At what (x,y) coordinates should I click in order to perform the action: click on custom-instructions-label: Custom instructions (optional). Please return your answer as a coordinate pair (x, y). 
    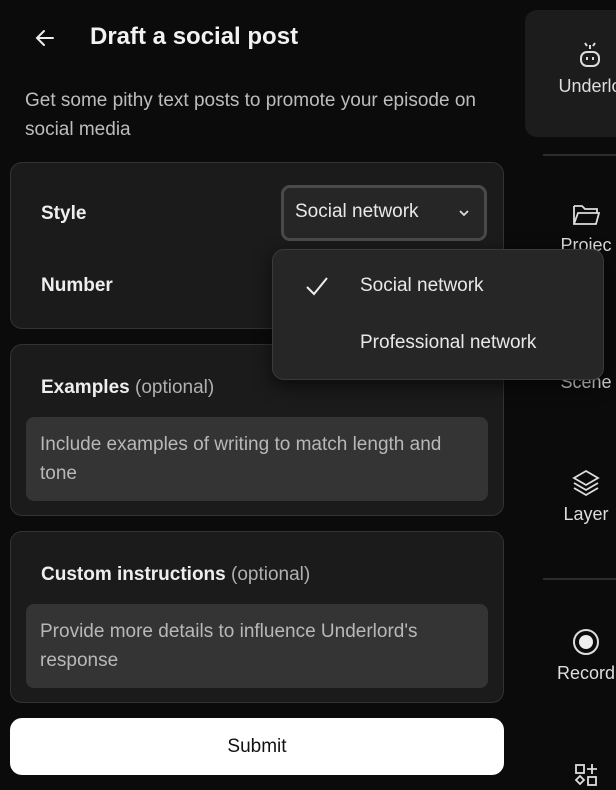
    Looking at the image, I should click on (176, 574).